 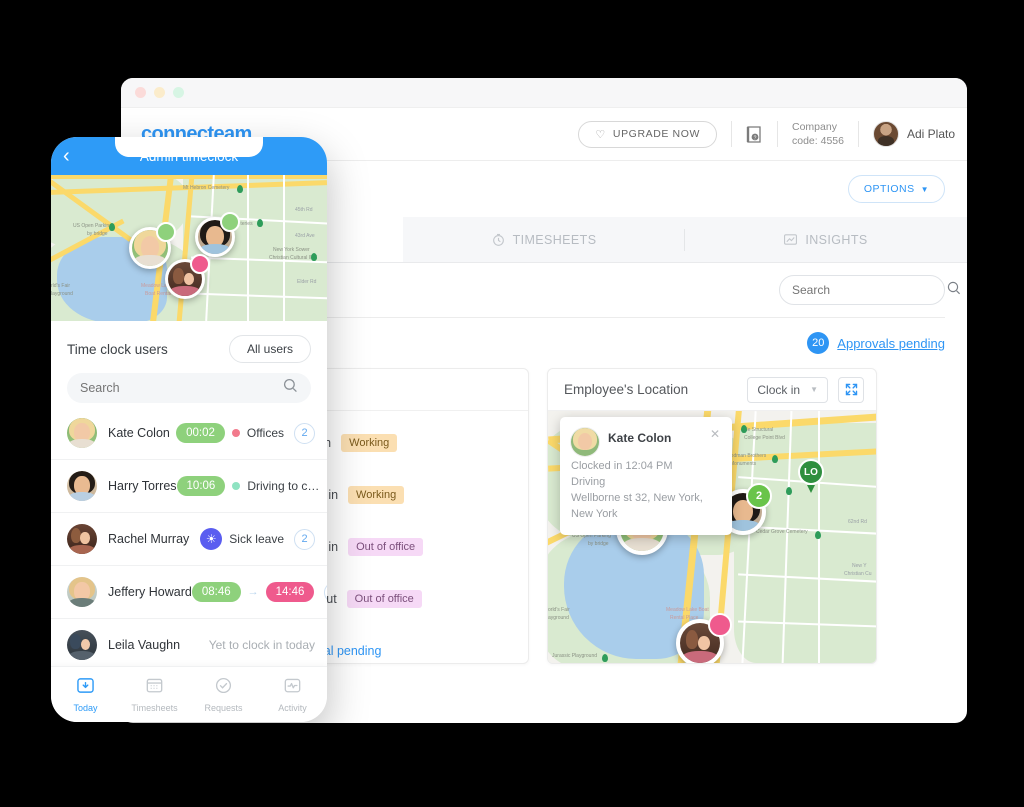 I want to click on options-label: OPTIONS, so click(x=889, y=189).